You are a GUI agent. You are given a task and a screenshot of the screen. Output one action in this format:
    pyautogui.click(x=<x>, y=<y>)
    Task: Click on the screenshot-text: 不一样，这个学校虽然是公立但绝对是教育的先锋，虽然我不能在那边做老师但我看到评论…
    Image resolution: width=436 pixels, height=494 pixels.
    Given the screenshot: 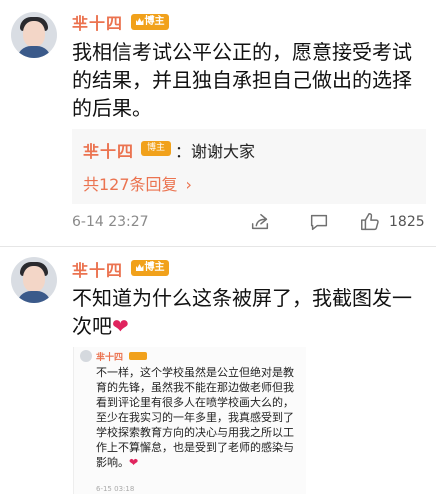 What is the action you would take?
    pyautogui.click(x=195, y=417)
    